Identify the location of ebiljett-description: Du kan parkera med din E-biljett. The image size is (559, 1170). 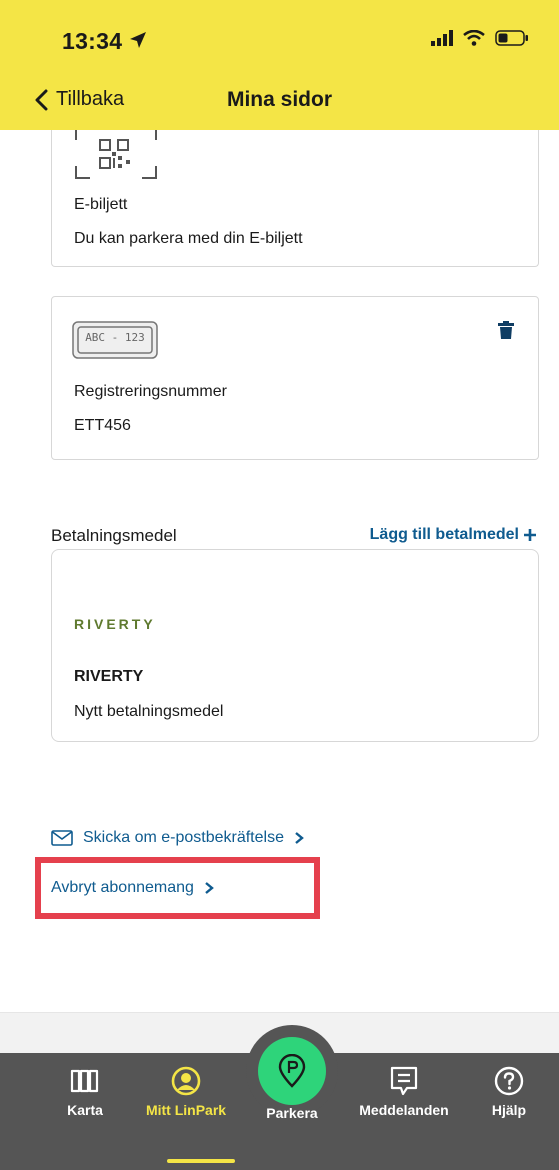
(188, 238).